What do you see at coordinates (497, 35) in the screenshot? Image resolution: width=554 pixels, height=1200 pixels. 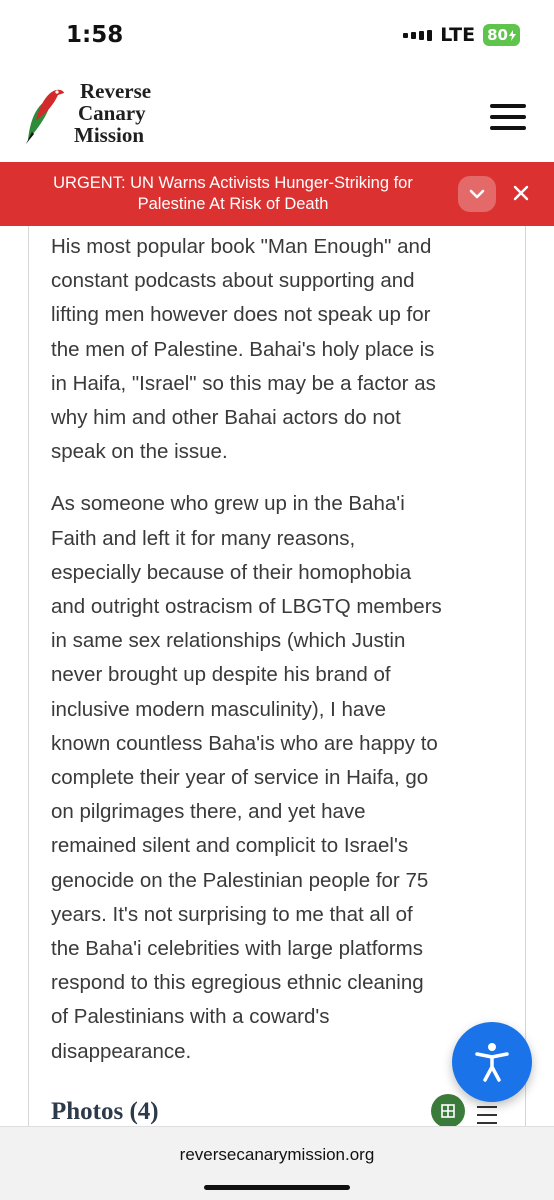 I see `battery-level: 80` at bounding box center [497, 35].